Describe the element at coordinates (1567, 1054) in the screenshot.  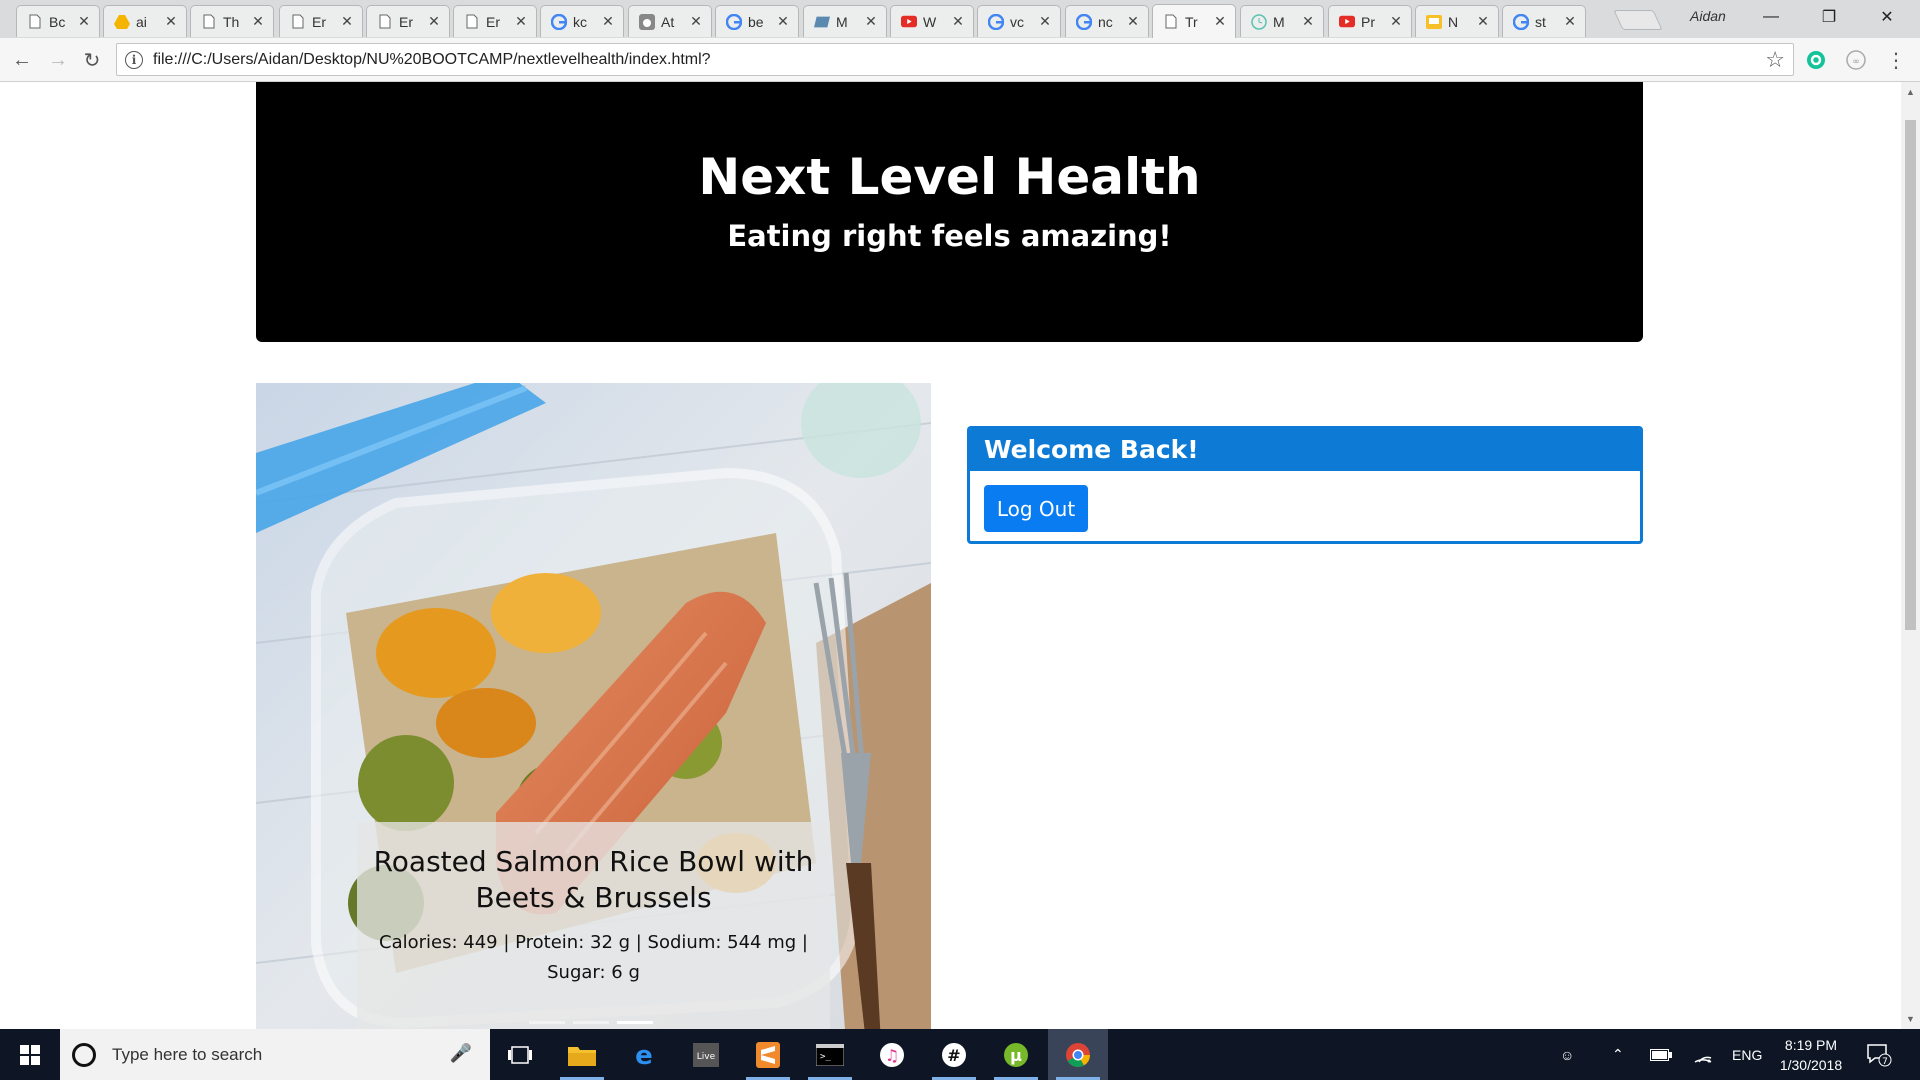
I see `people-icon: ☺` at that location.